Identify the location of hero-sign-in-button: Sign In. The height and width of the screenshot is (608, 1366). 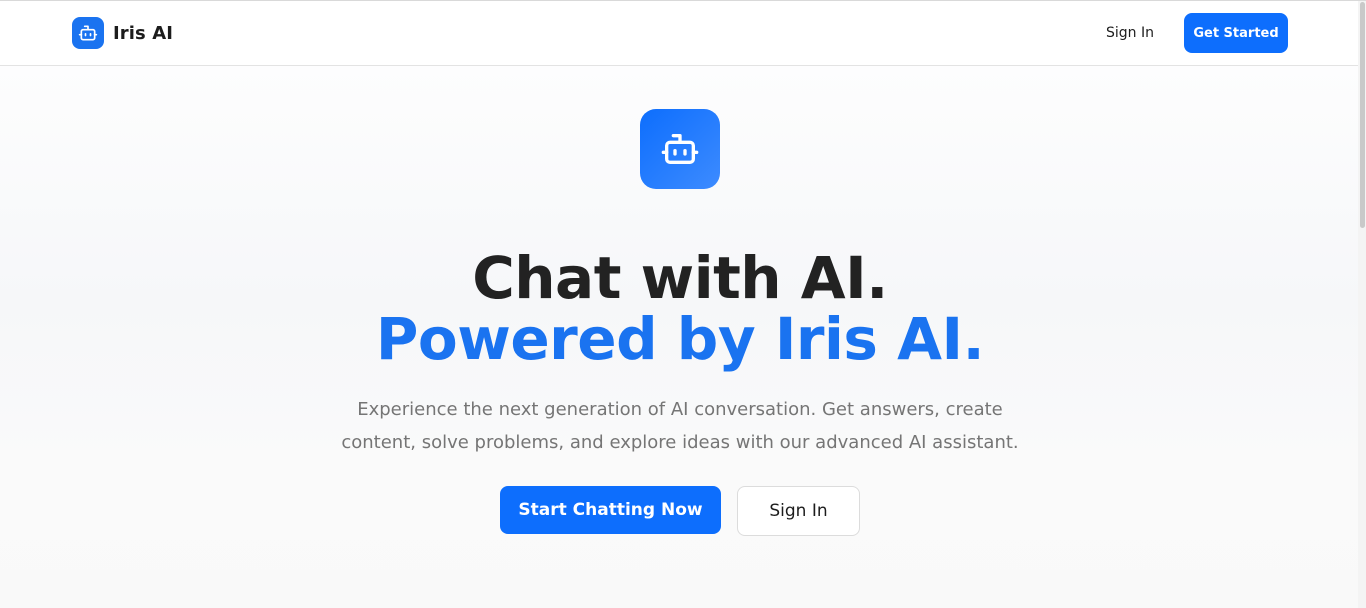
(798, 511).